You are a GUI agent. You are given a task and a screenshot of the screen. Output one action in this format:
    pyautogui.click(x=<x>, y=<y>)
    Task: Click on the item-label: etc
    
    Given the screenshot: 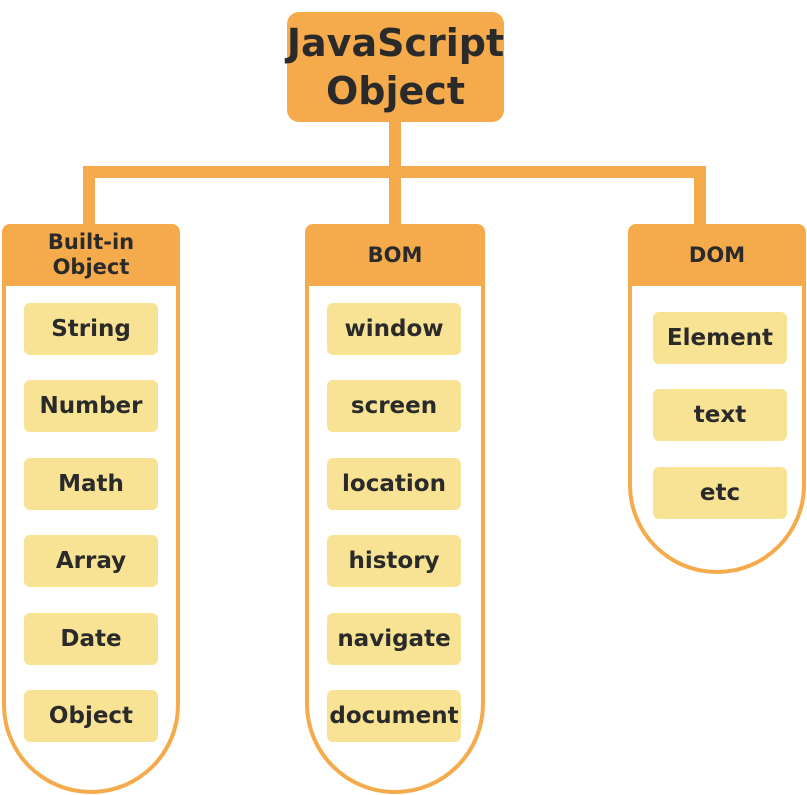 What is the action you would take?
    pyautogui.click(x=720, y=493)
    